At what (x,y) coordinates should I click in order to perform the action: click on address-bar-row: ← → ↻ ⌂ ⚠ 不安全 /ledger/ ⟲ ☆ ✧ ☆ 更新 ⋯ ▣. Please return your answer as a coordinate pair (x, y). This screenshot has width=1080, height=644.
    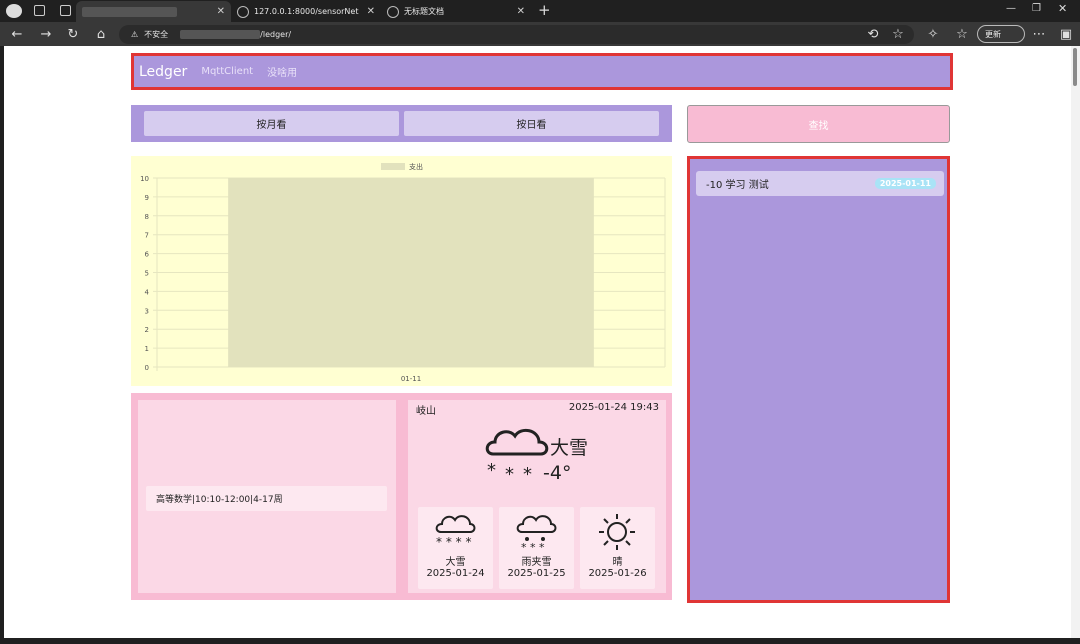
    Looking at the image, I should click on (540, 34).